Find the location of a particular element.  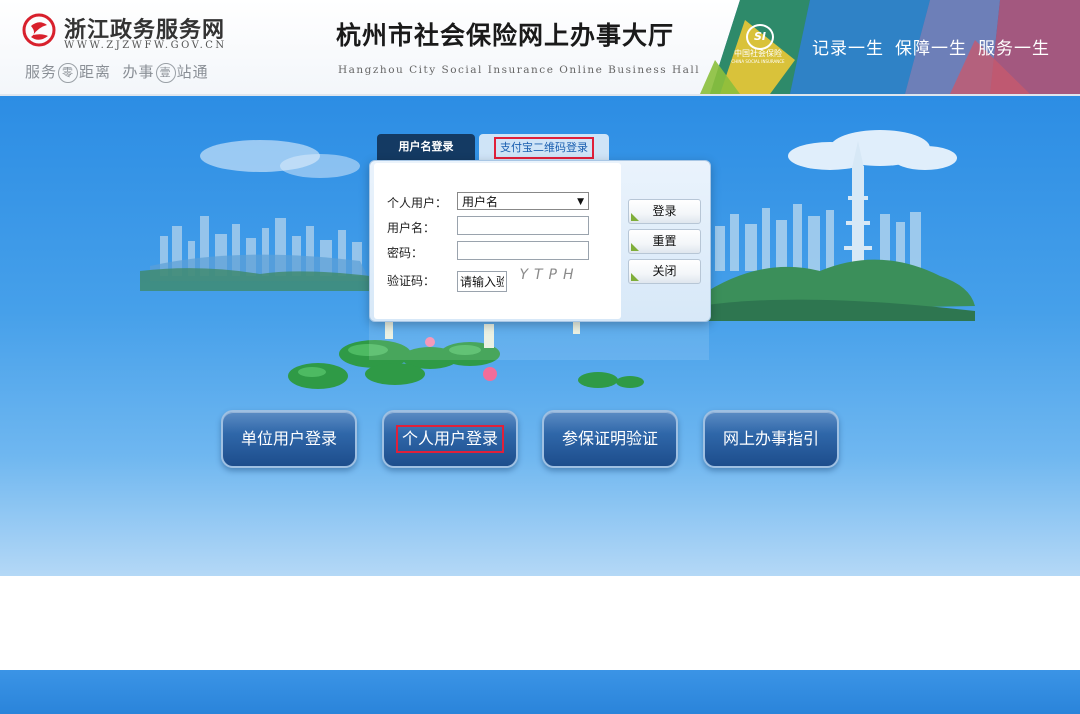

slogan-service: 服务一生 is located at coordinates (1014, 49).